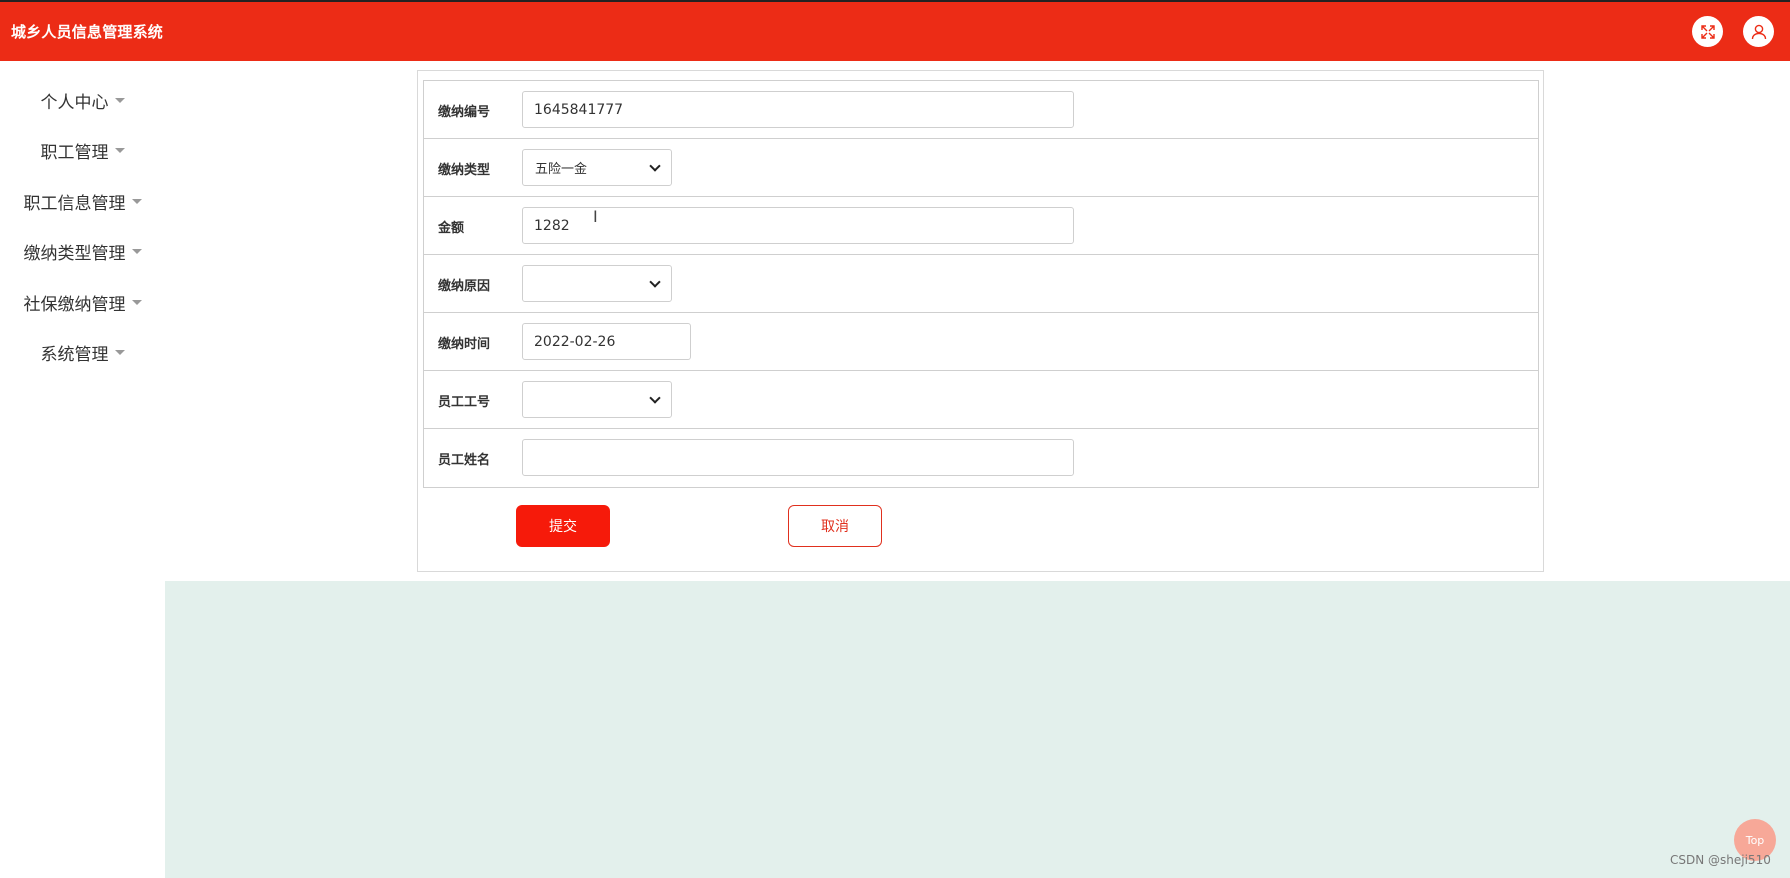  Describe the element at coordinates (74, 203) in the screenshot. I see `sidebar-item-label: 职工信息管理` at that location.